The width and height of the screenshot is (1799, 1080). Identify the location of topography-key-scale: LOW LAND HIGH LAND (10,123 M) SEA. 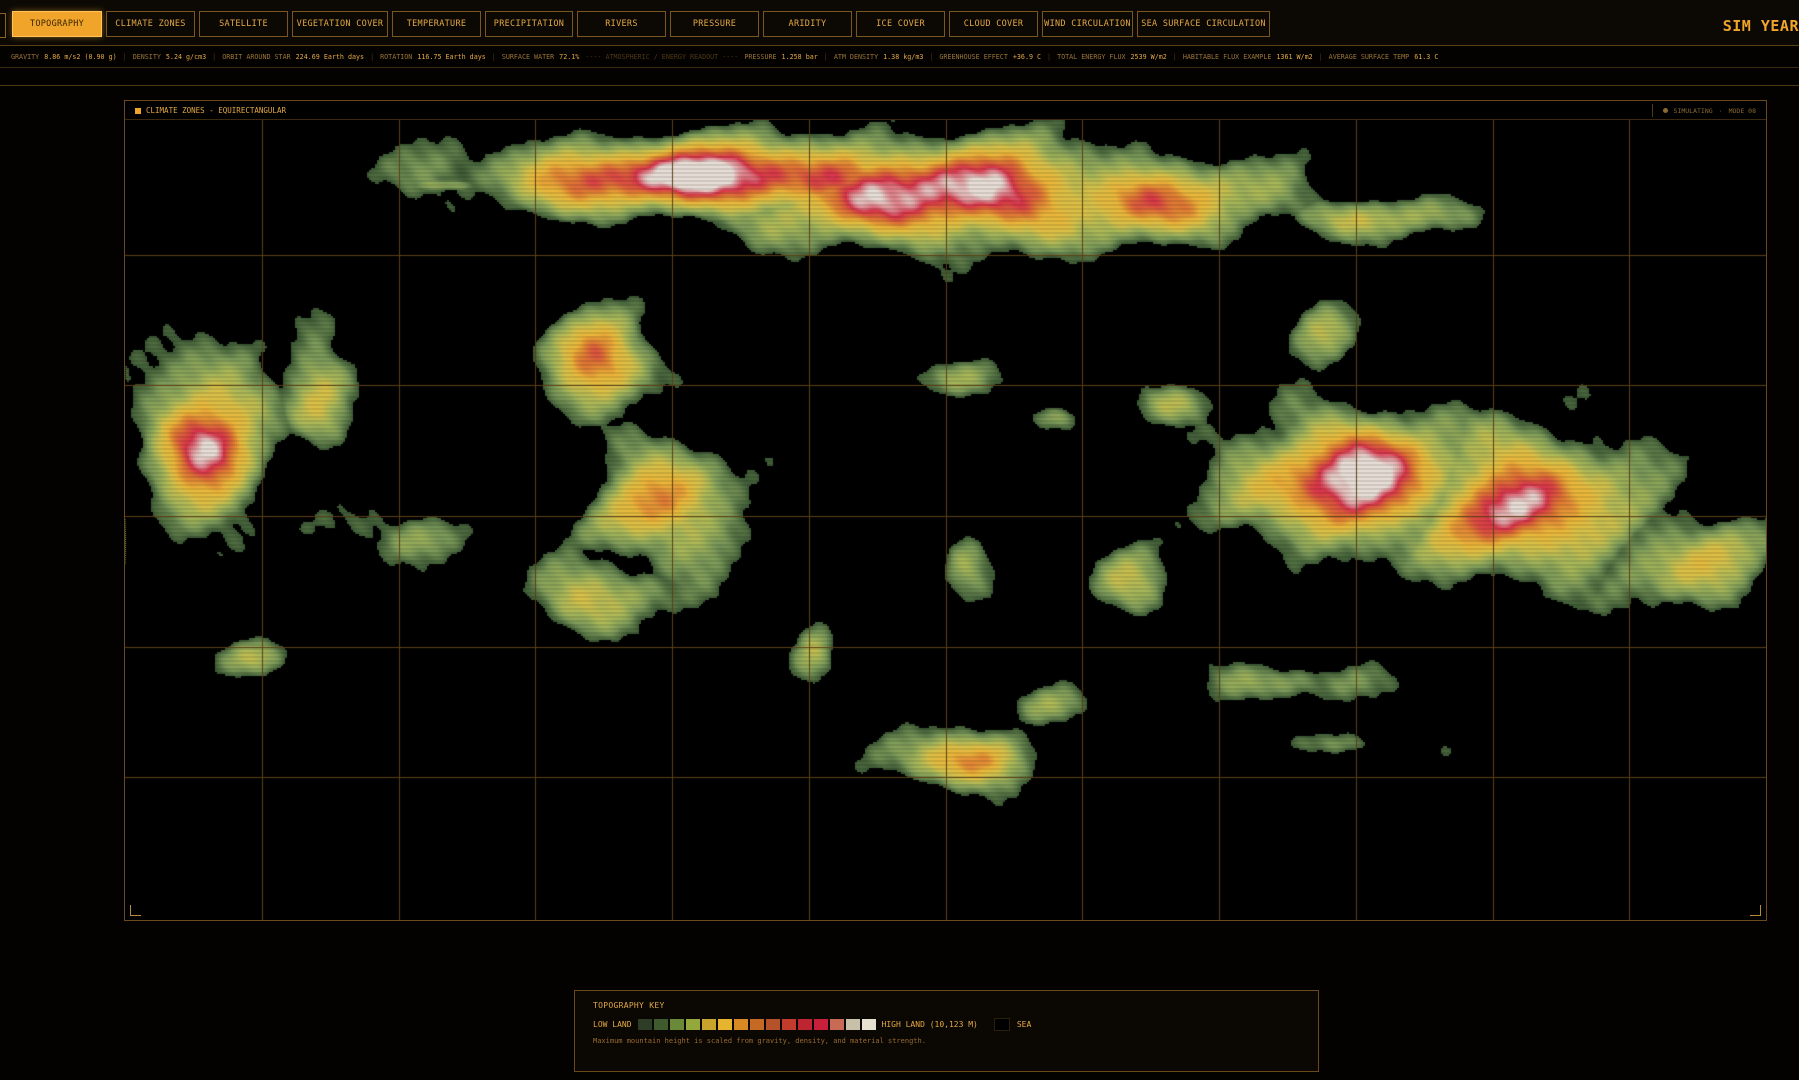
(946, 1024).